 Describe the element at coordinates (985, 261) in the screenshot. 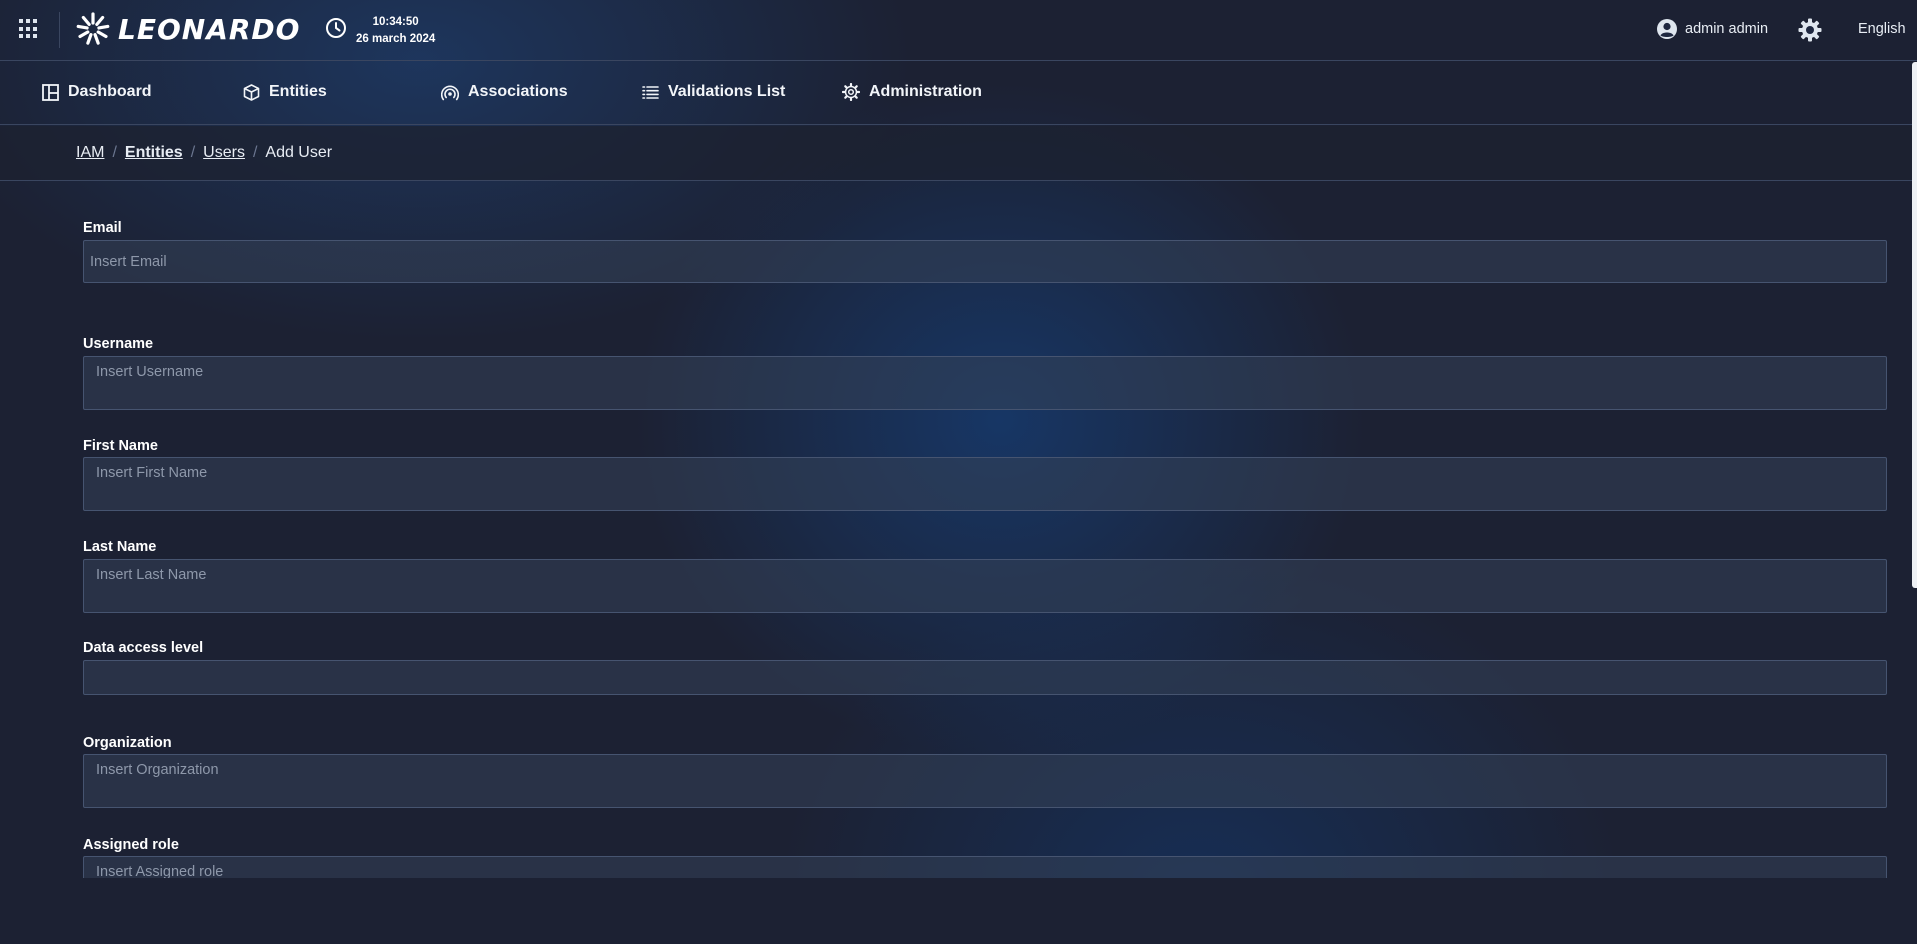

I see `email-field` at that location.